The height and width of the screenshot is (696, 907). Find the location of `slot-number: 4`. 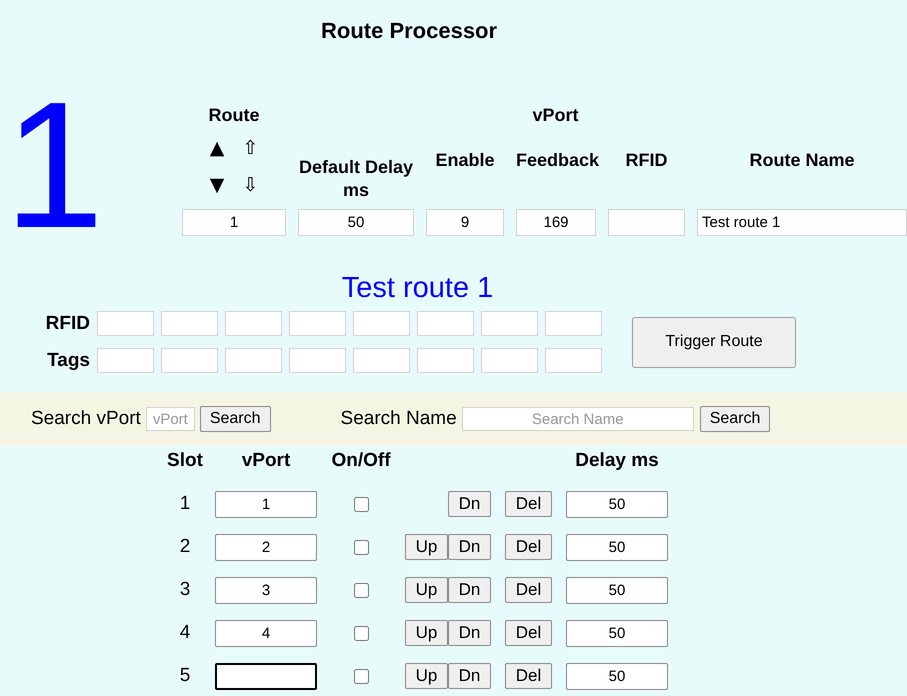

slot-number: 4 is located at coordinates (185, 633).